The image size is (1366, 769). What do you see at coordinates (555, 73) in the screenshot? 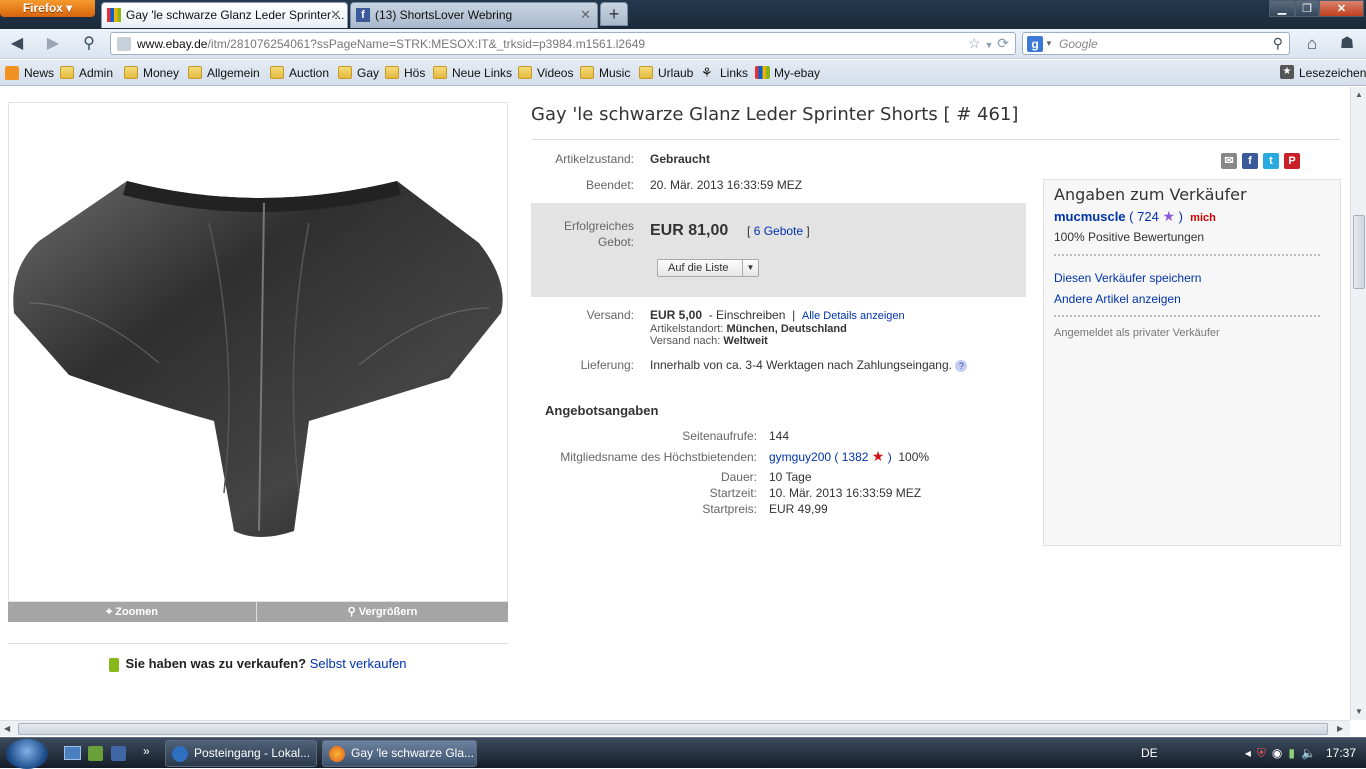
I see `bookmark-label: Videos` at bounding box center [555, 73].